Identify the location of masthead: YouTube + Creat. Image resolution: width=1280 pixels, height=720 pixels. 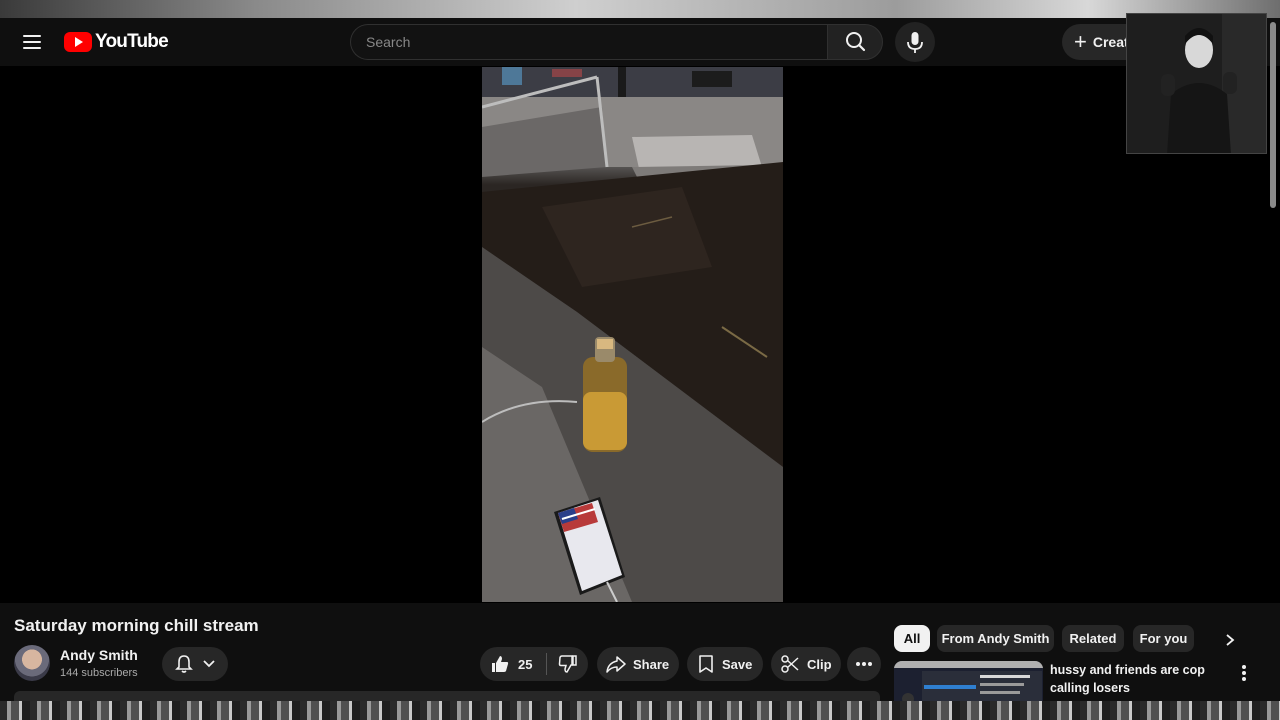
(640, 42).